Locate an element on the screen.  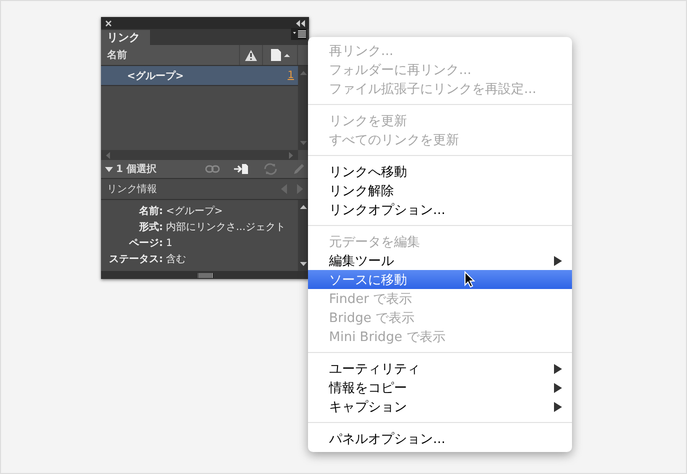
go-to-link-icon is located at coordinates (241, 169).